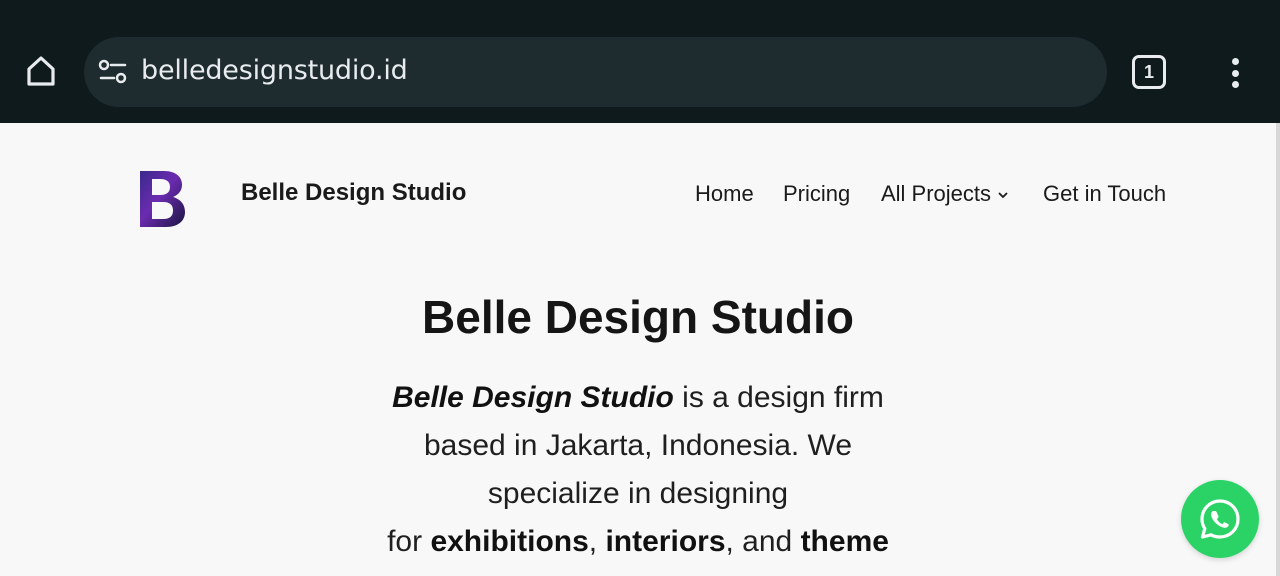 This screenshot has width=1280, height=576. What do you see at coordinates (724, 194) in the screenshot?
I see `nav-home: Home` at bounding box center [724, 194].